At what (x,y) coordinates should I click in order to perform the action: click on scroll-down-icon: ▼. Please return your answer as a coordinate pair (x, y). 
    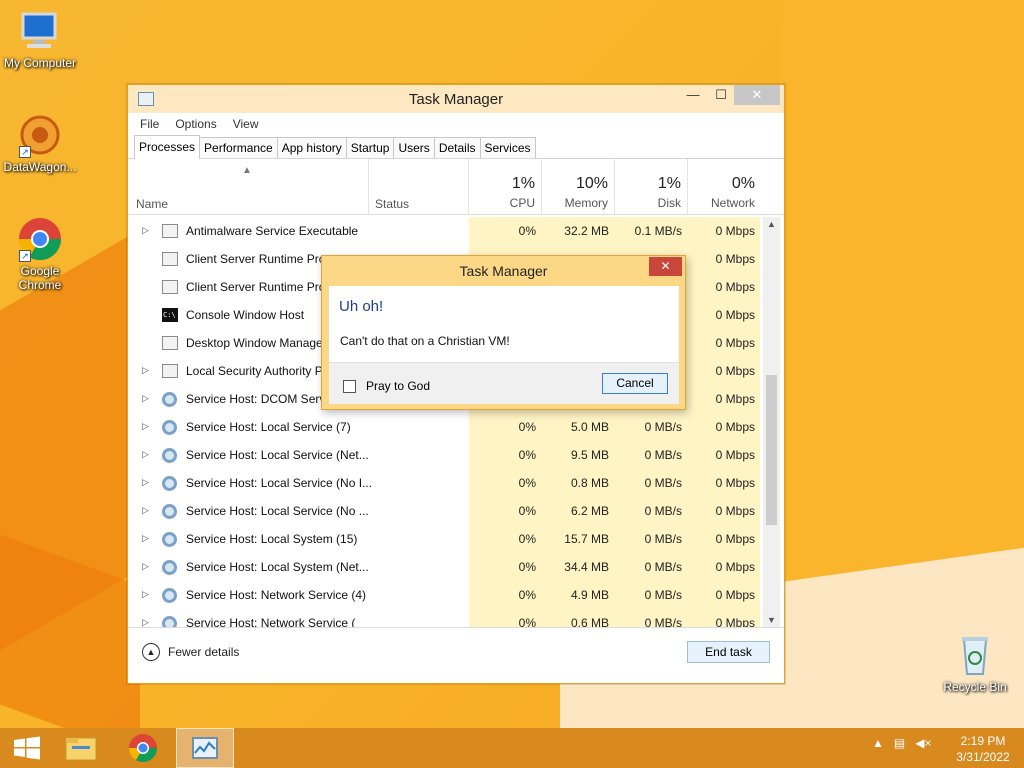
    Looking at the image, I should click on (771, 620).